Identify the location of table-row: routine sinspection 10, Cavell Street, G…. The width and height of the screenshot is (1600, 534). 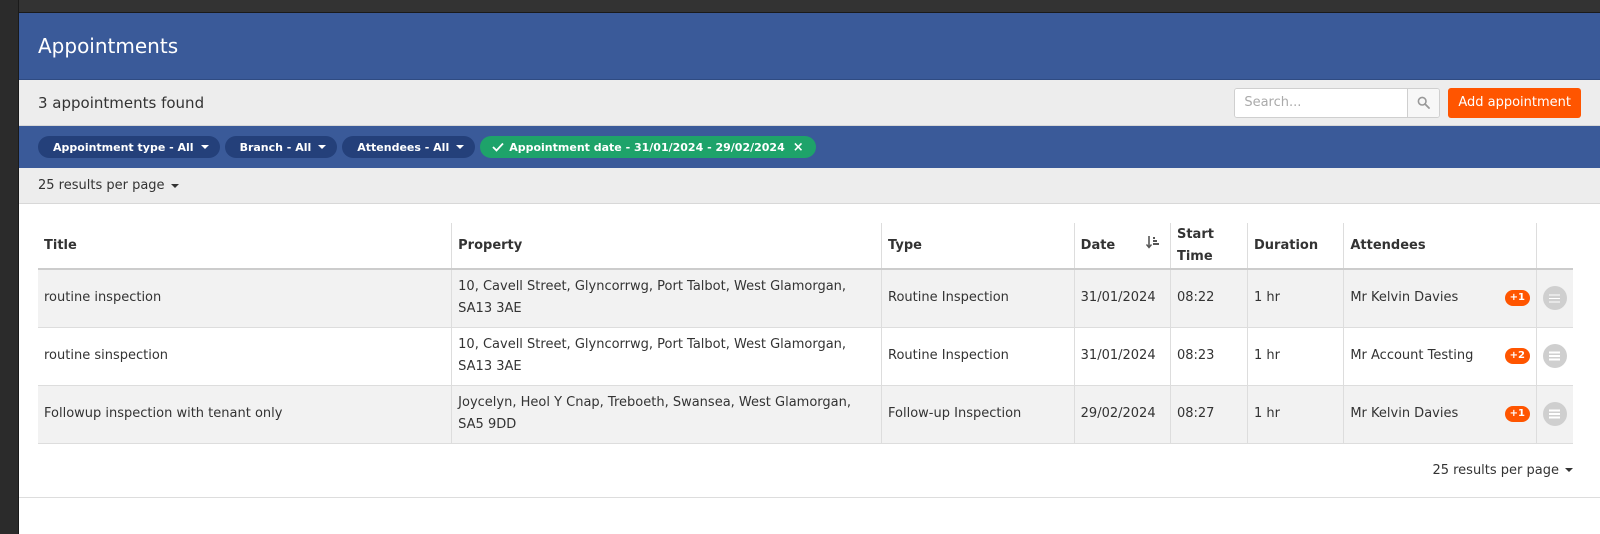
(805, 356).